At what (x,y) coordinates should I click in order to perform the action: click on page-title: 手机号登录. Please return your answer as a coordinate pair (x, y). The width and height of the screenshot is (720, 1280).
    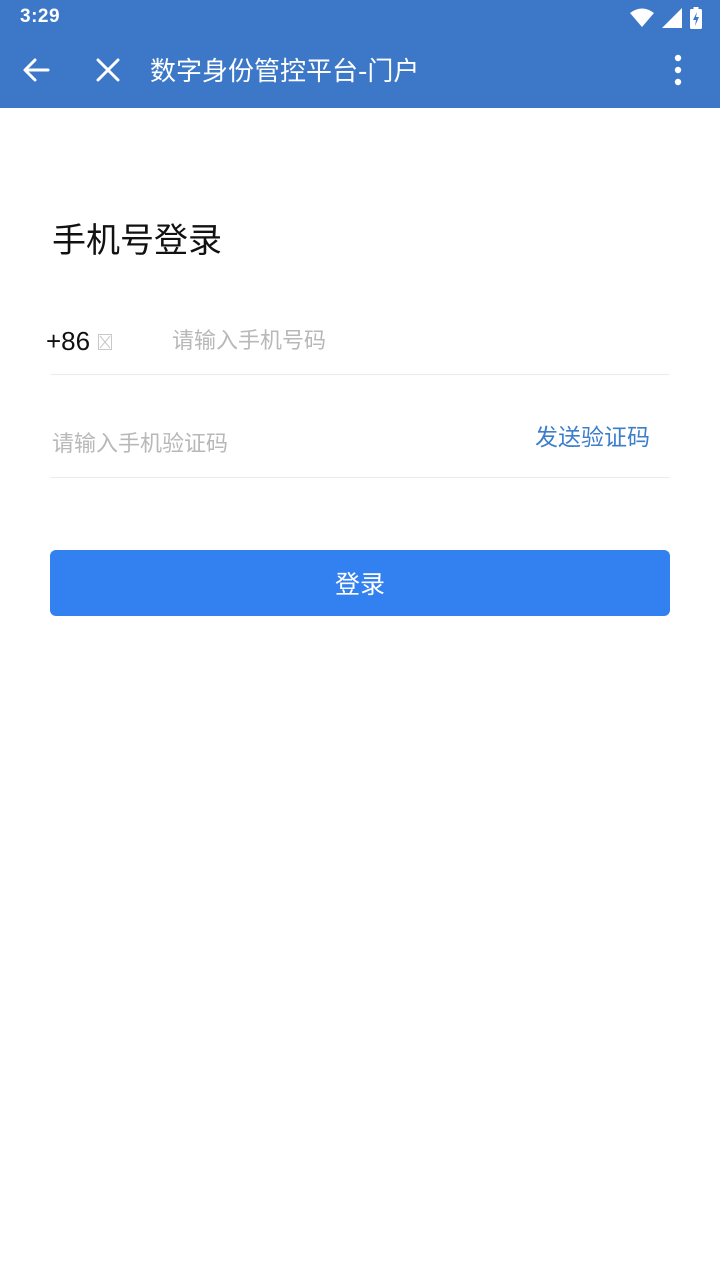
    Looking at the image, I should click on (137, 241).